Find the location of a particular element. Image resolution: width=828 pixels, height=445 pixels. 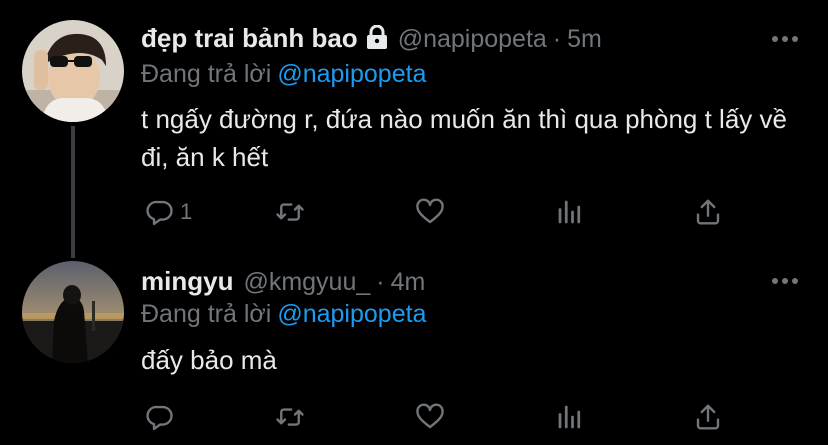

thread-line is located at coordinates (73, 192).